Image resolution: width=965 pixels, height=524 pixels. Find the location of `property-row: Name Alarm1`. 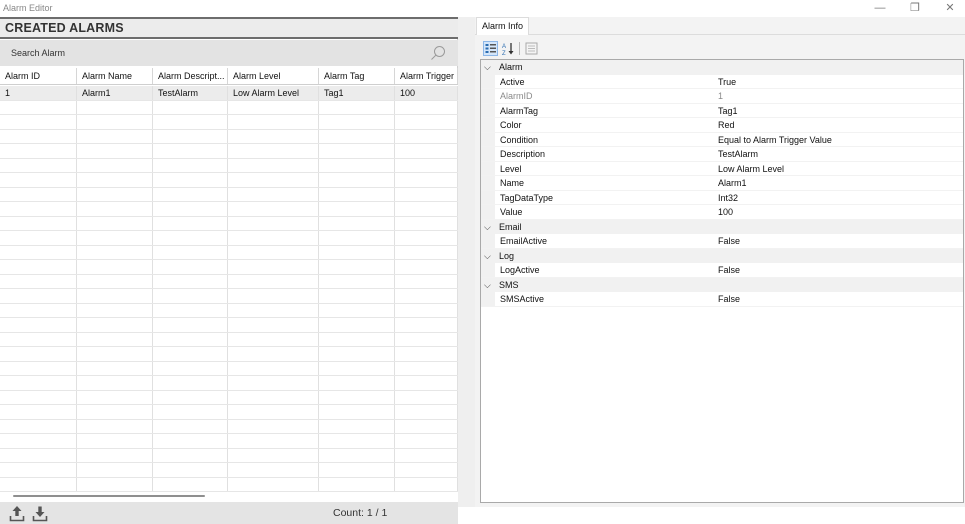

property-row: Name Alarm1 is located at coordinates (722, 183).